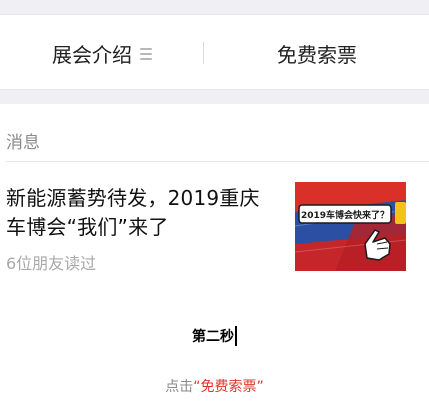 The height and width of the screenshot is (407, 429). What do you see at coordinates (23, 143) in the screenshot?
I see `section-title: 消息` at bounding box center [23, 143].